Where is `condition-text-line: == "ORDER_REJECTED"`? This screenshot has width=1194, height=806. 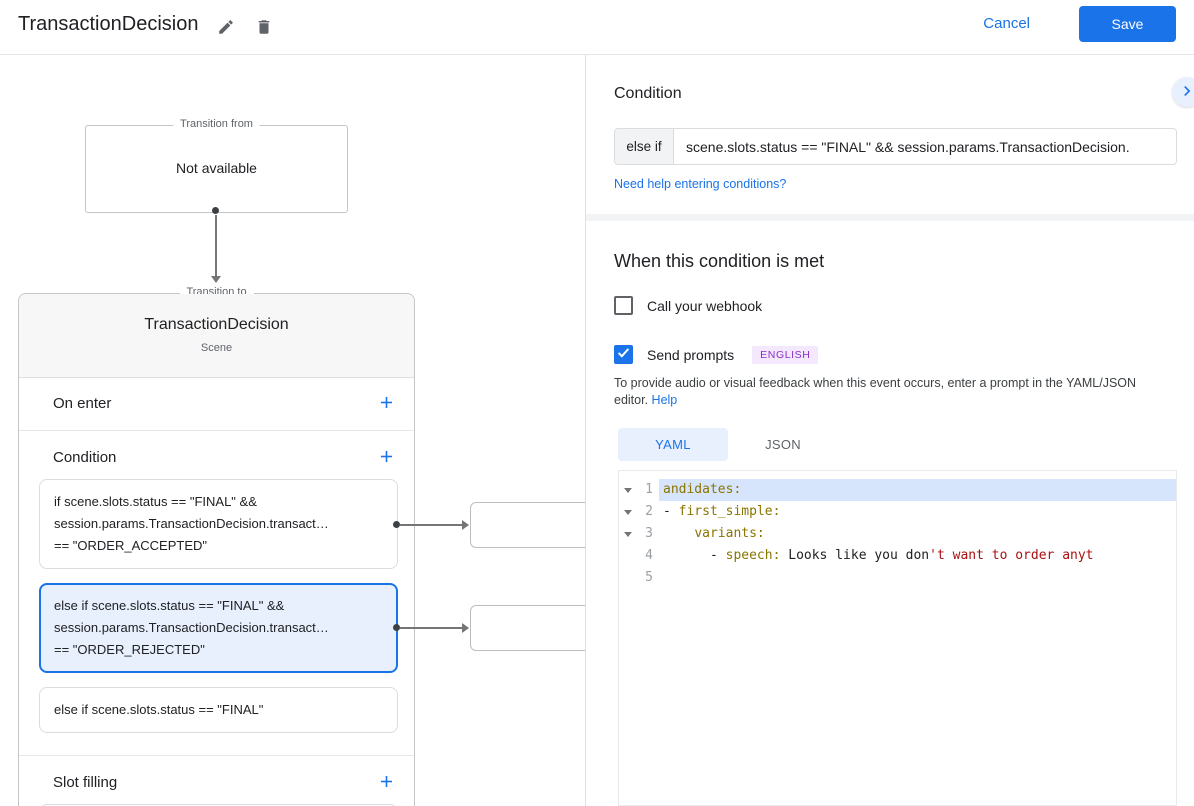 condition-text-line: == "ORDER_REJECTED" is located at coordinates (129, 649).